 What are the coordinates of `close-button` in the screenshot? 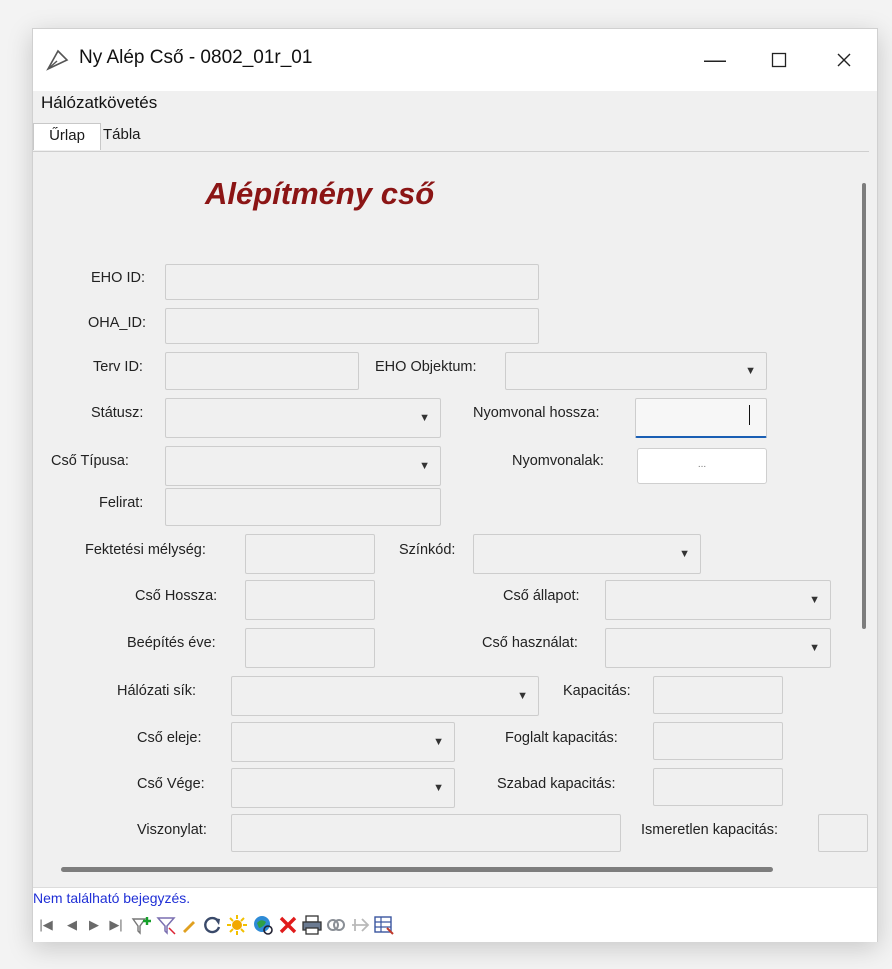 It's located at (844, 60).